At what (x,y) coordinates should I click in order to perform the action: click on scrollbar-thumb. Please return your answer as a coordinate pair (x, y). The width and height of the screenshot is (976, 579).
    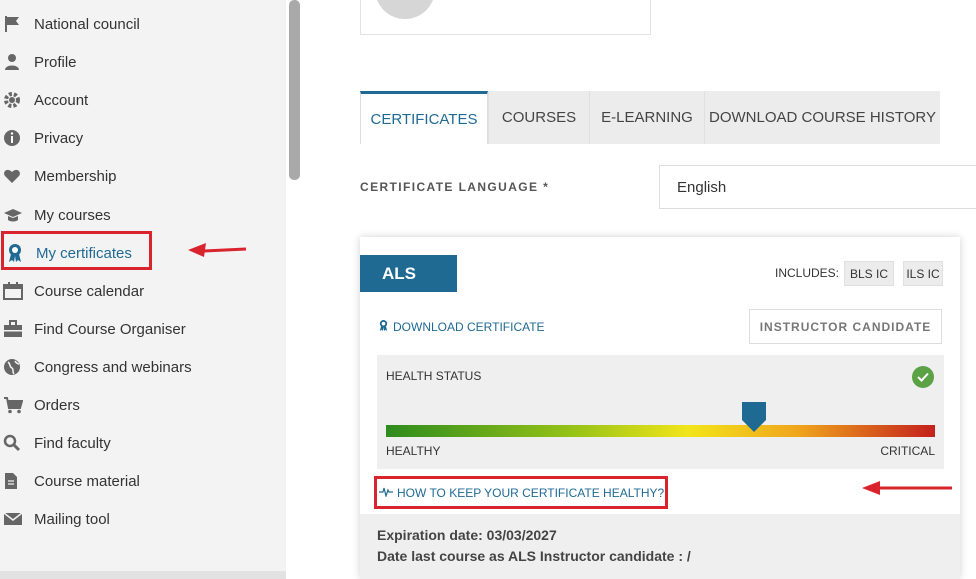
    Looking at the image, I should click on (294, 90).